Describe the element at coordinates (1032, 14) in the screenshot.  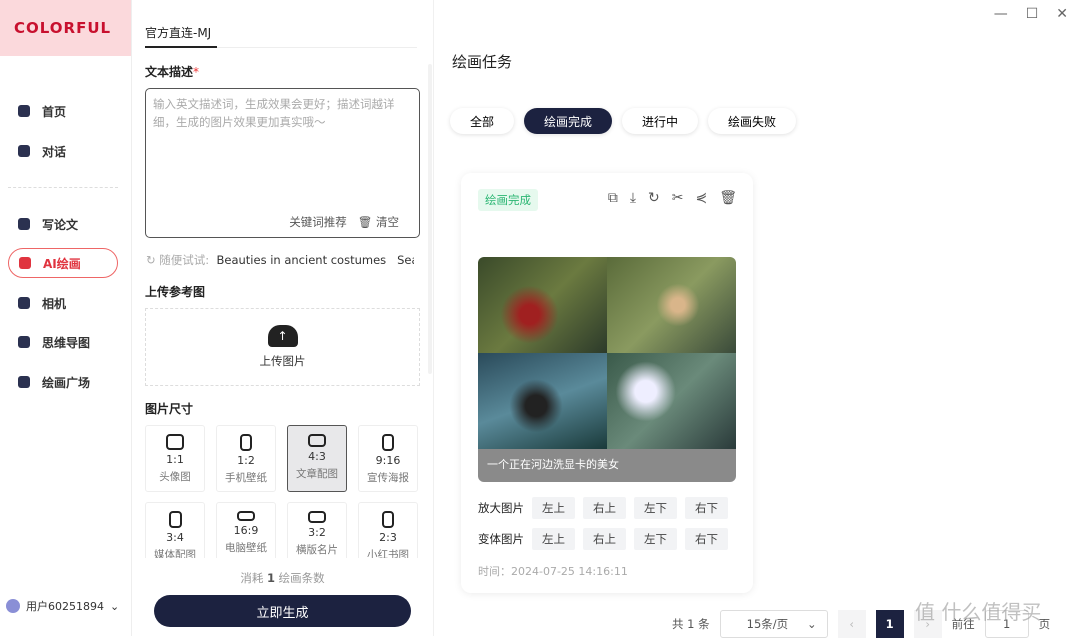
I see `maximize-icon: ☐` at that location.